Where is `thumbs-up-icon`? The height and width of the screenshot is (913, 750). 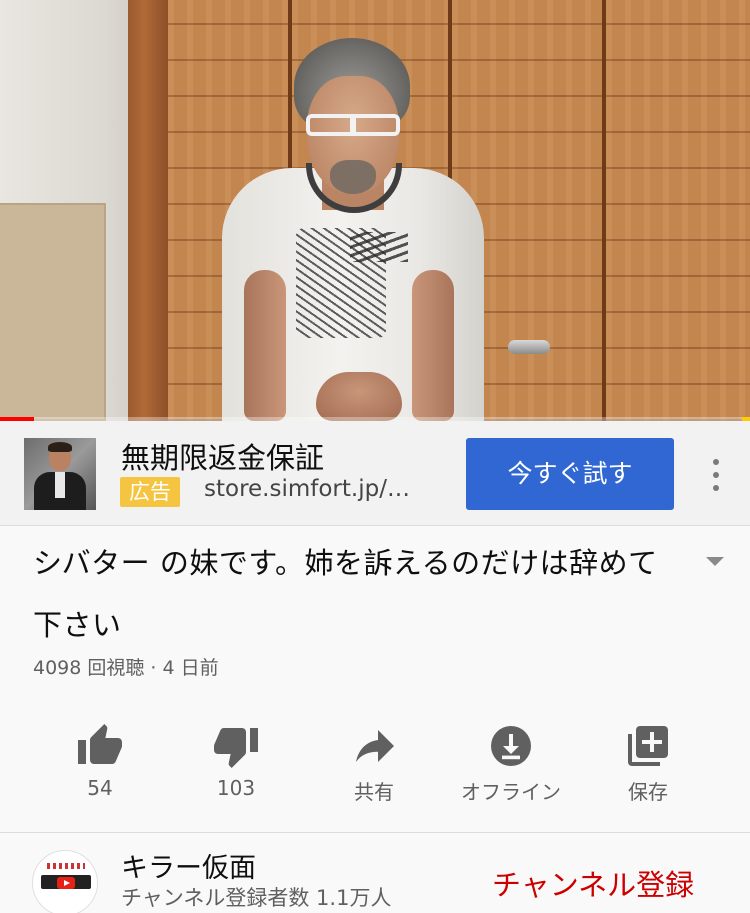
thumbs-up-icon is located at coordinates (100, 744).